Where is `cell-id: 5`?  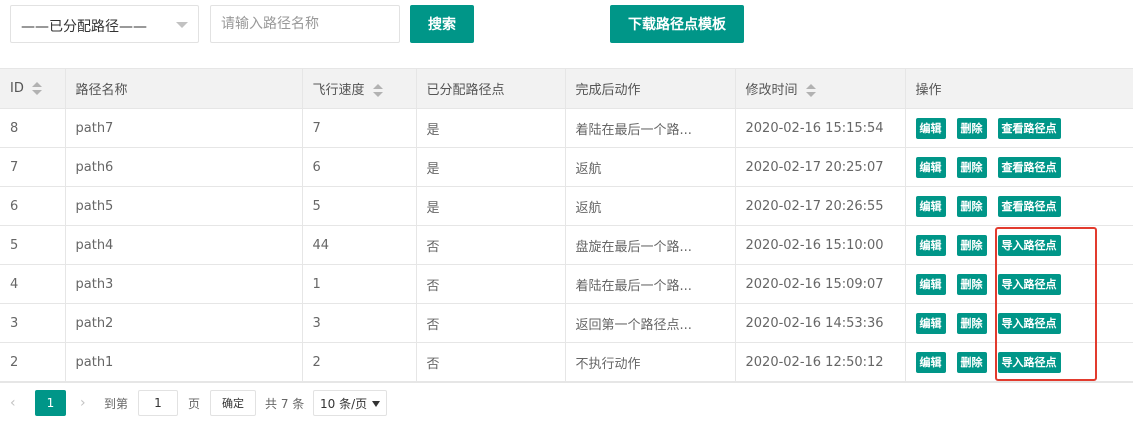
cell-id: 5 is located at coordinates (33, 245).